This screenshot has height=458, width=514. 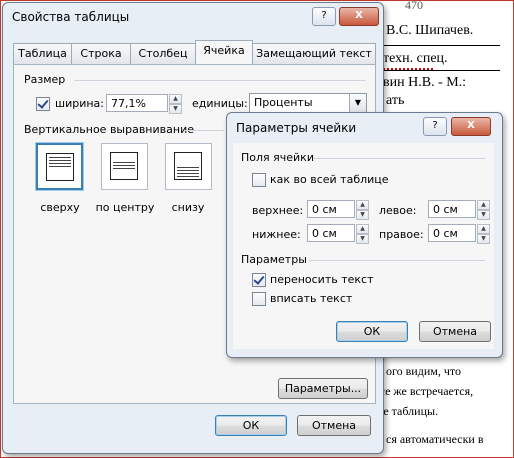 What do you see at coordinates (324, 233) in the screenshot?
I see `bottom-margin-value: 0 см` at bounding box center [324, 233].